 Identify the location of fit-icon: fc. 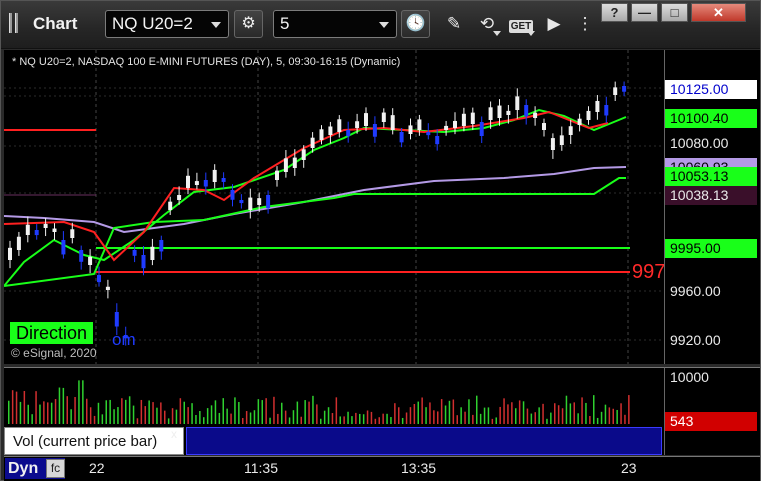
(55, 468).